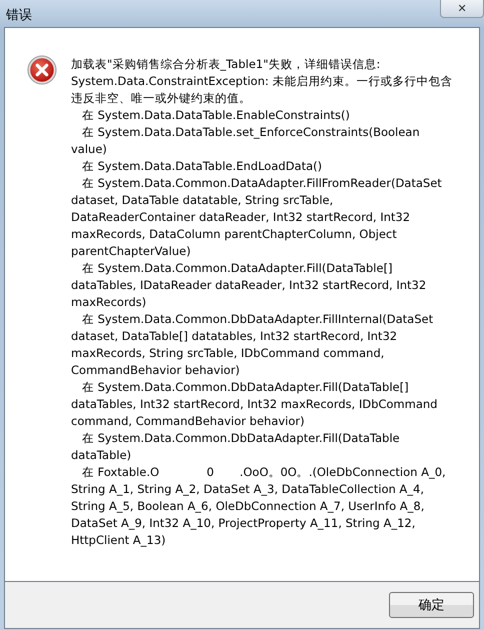  Describe the element at coordinates (462, 9) in the screenshot. I see `close-button: ✕` at that location.